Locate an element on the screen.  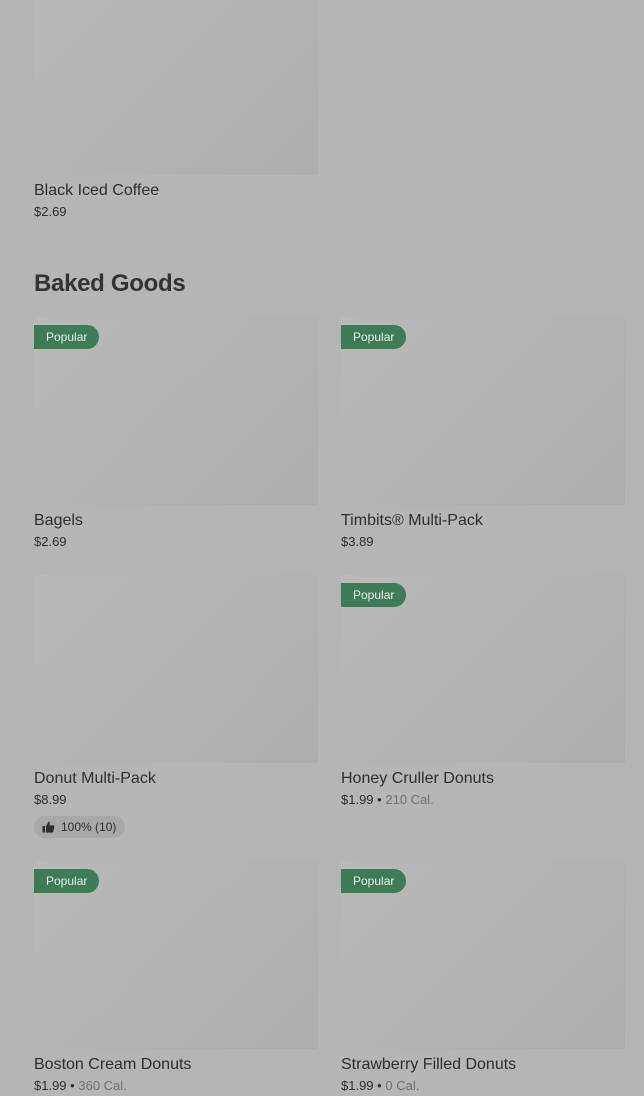
rating-pill: 100% (10) is located at coordinates (80, 827).